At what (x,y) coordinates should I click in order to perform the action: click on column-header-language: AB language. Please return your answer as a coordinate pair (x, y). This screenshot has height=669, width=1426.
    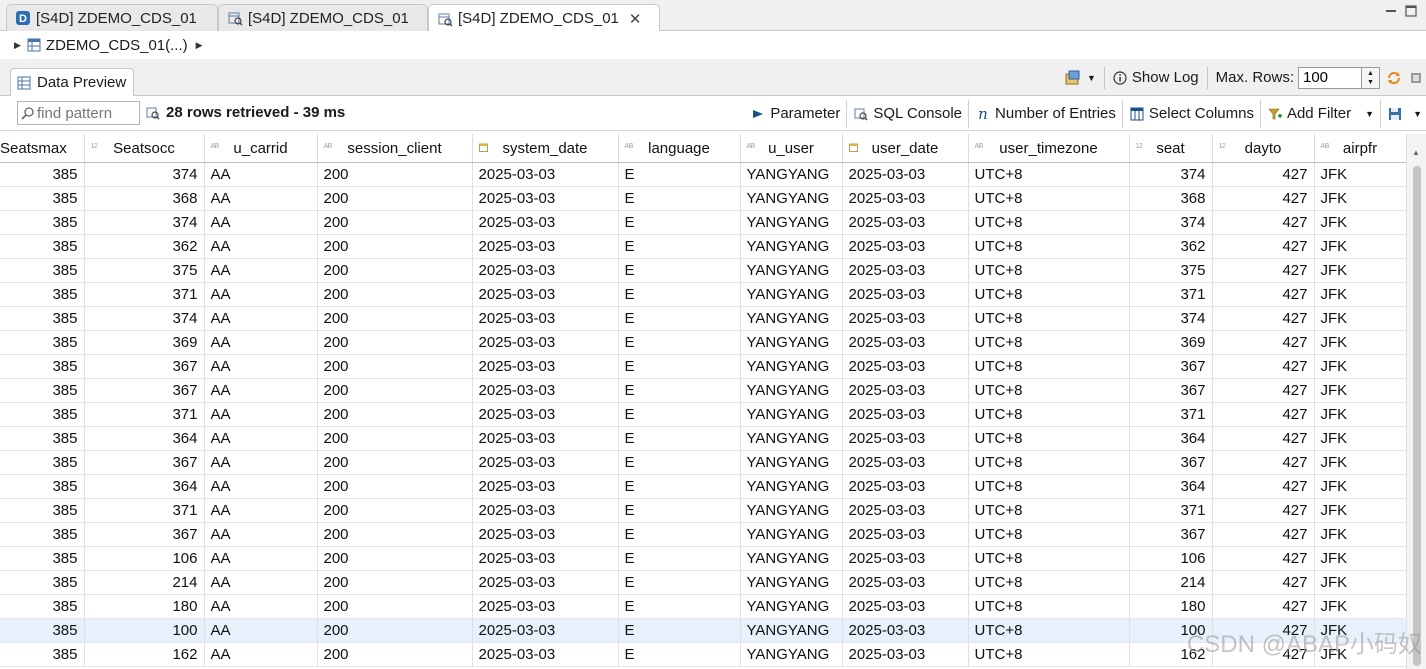
    Looking at the image, I should click on (679, 148).